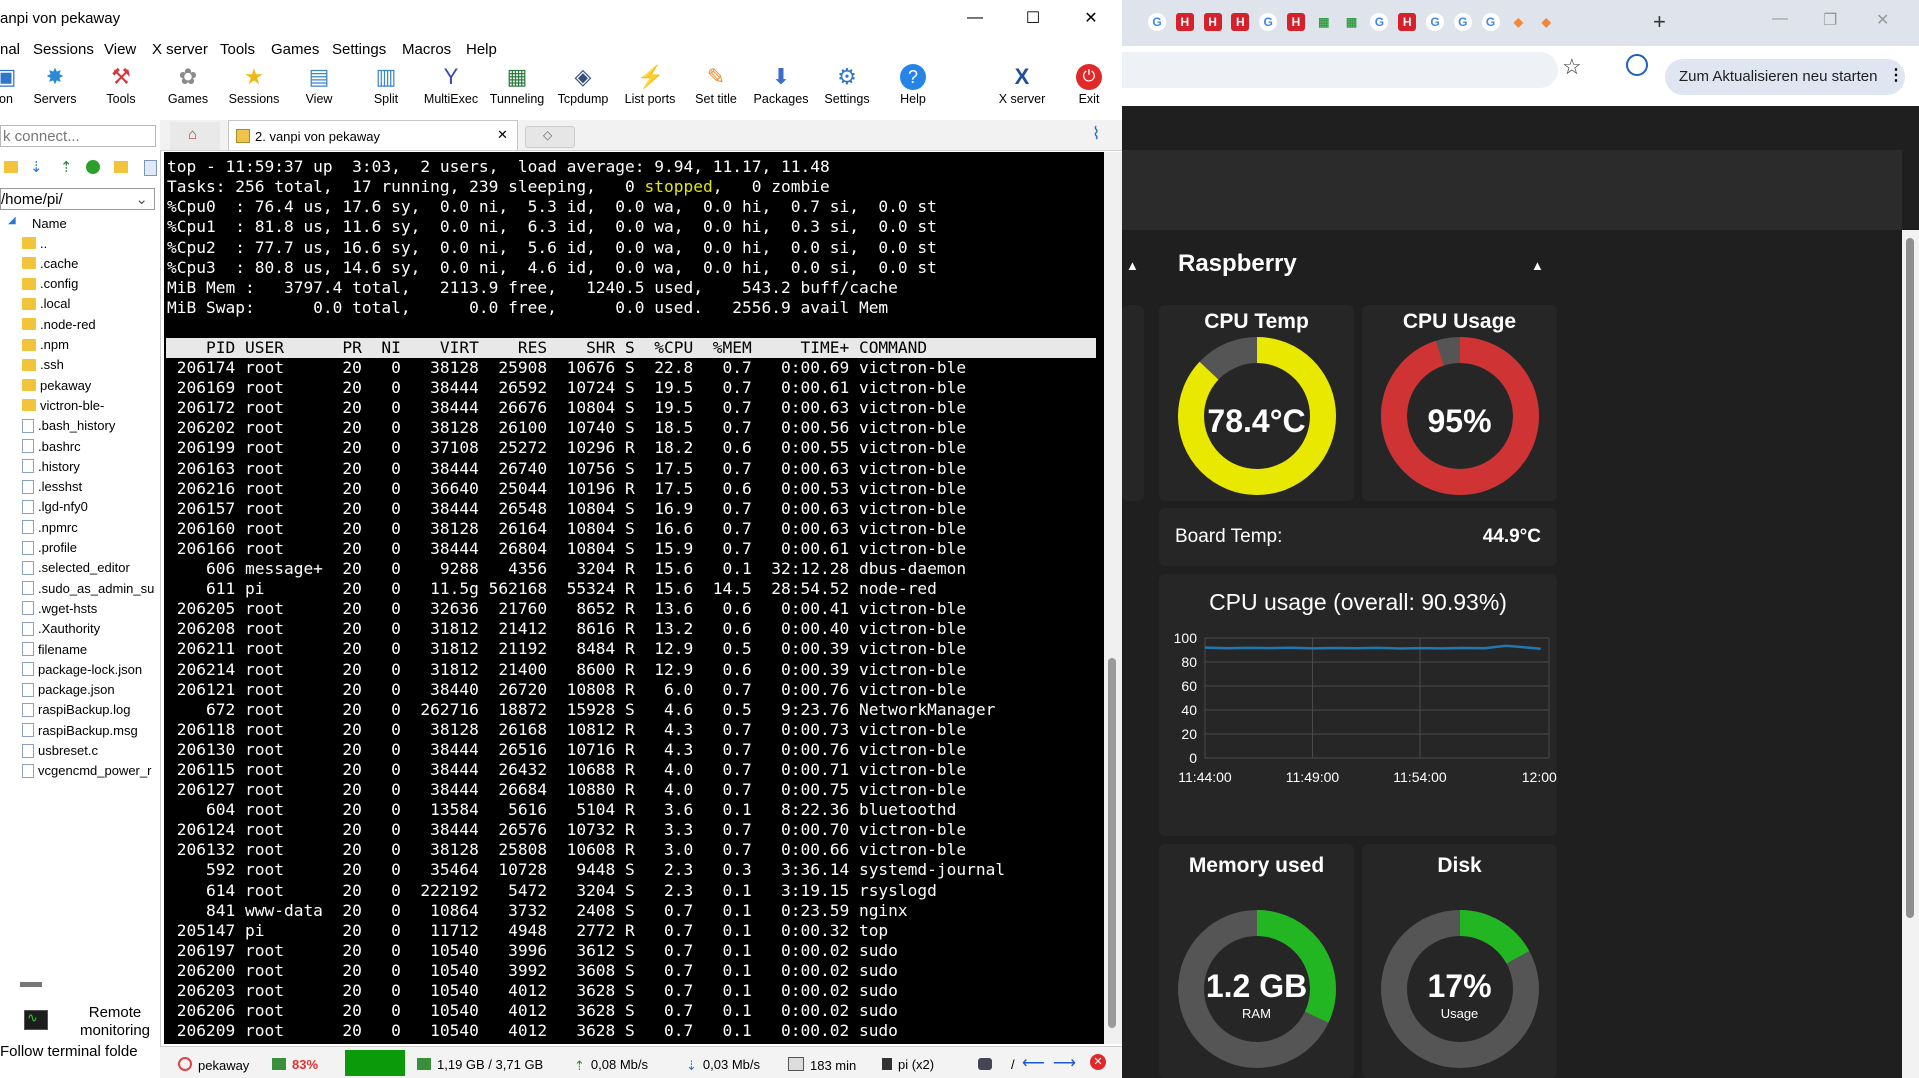 The width and height of the screenshot is (1919, 1078). What do you see at coordinates (120, 49) in the screenshot?
I see `menu-view: View` at bounding box center [120, 49].